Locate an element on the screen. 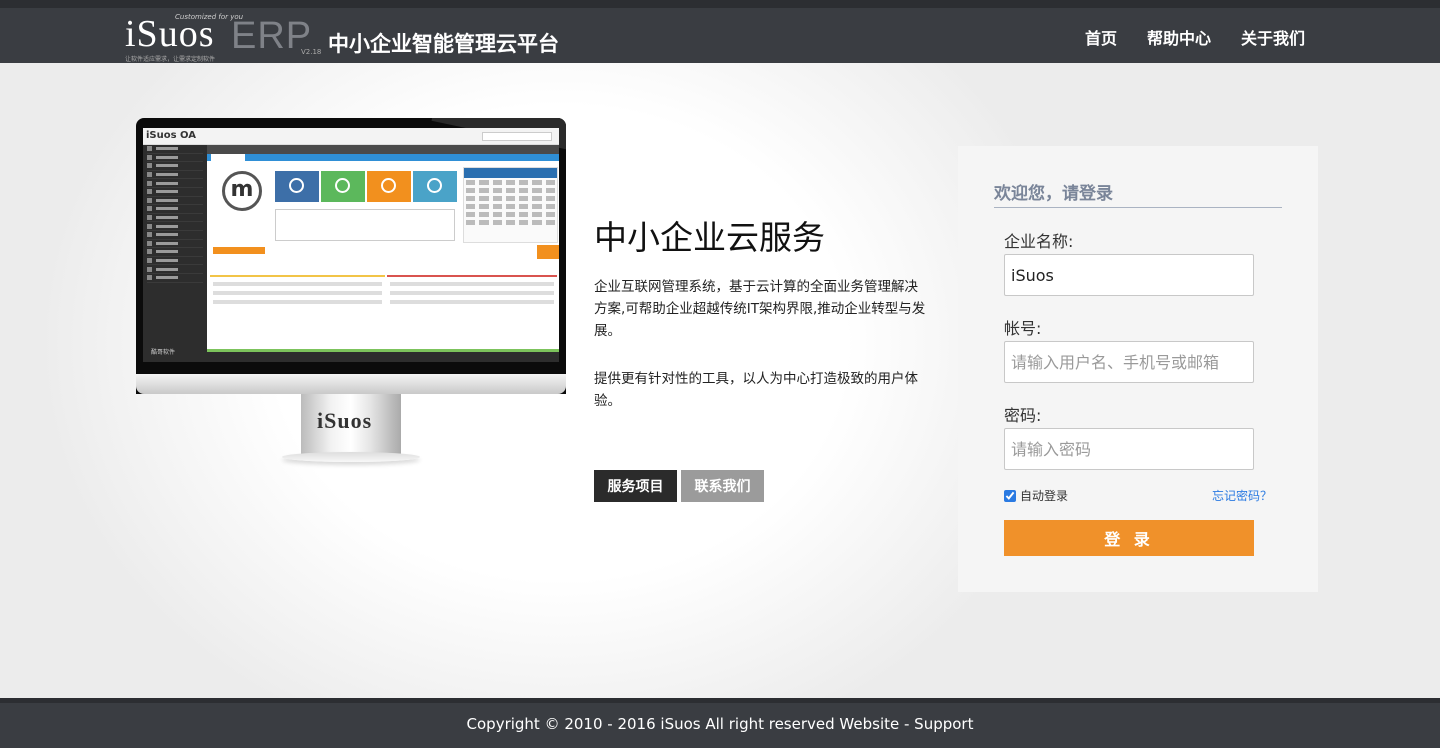  services-button: 服务项目 is located at coordinates (635, 486).